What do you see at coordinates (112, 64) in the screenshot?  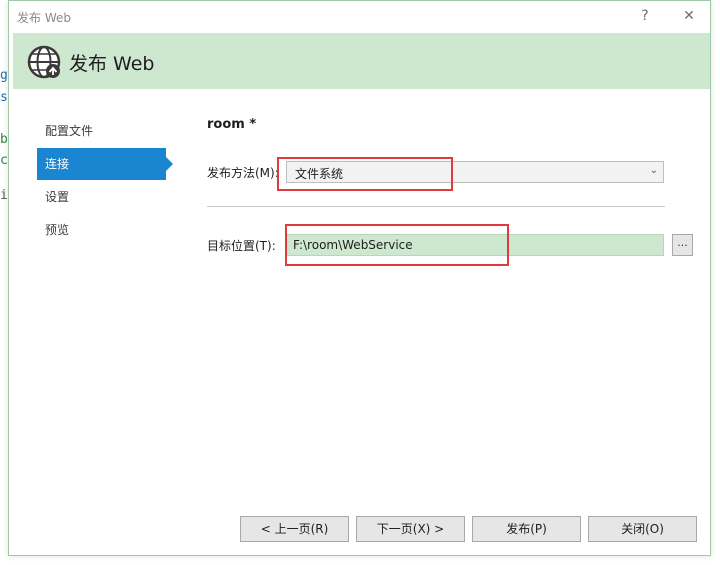 I see `header-title: 发布 Web` at bounding box center [112, 64].